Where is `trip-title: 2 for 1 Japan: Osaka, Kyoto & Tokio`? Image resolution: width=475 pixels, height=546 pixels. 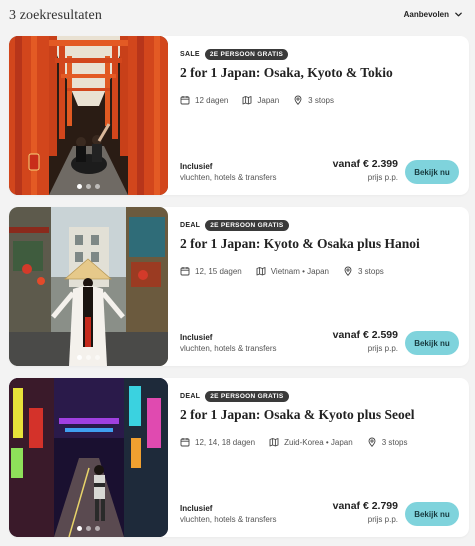
trip-title: 2 for 1 Japan: Osaka, Kyoto & Tokio is located at coordinates (319, 73).